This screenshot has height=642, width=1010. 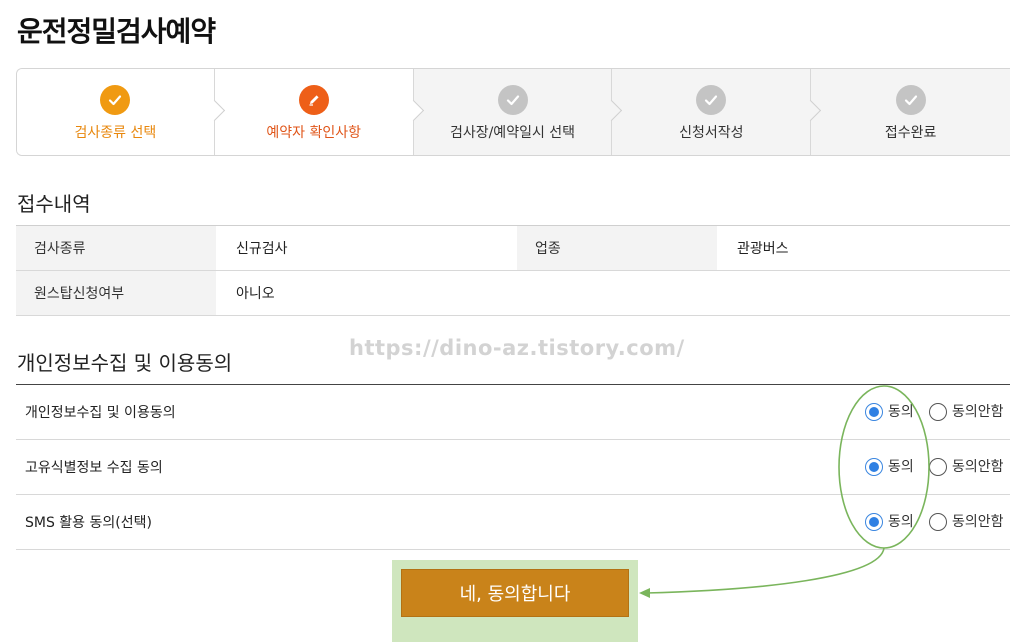 What do you see at coordinates (88, 523) in the screenshot?
I see `consent-label: SMS 활용 동의(선택)` at bounding box center [88, 523].